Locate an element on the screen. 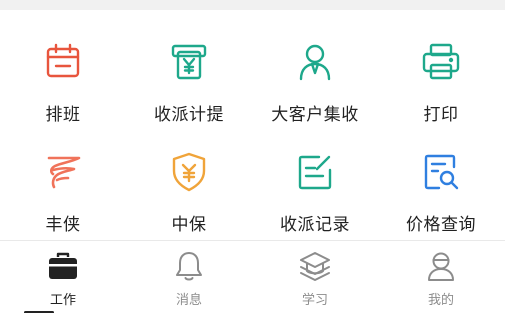 This screenshot has height=313, width=505. edit-record-icon is located at coordinates (315, 172).